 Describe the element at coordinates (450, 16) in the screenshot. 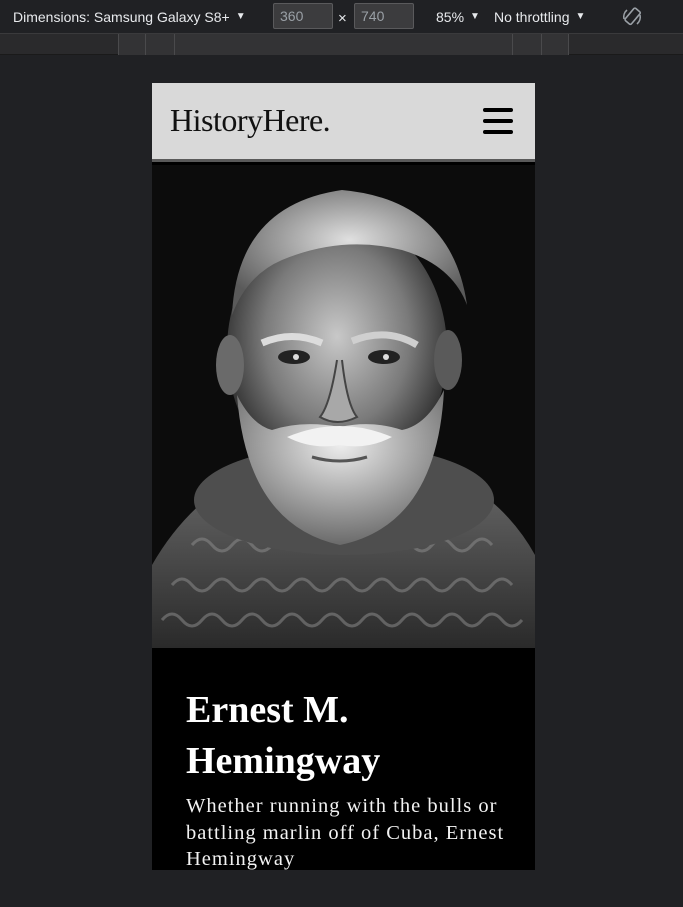

I see `zoom-label: 85%` at that location.